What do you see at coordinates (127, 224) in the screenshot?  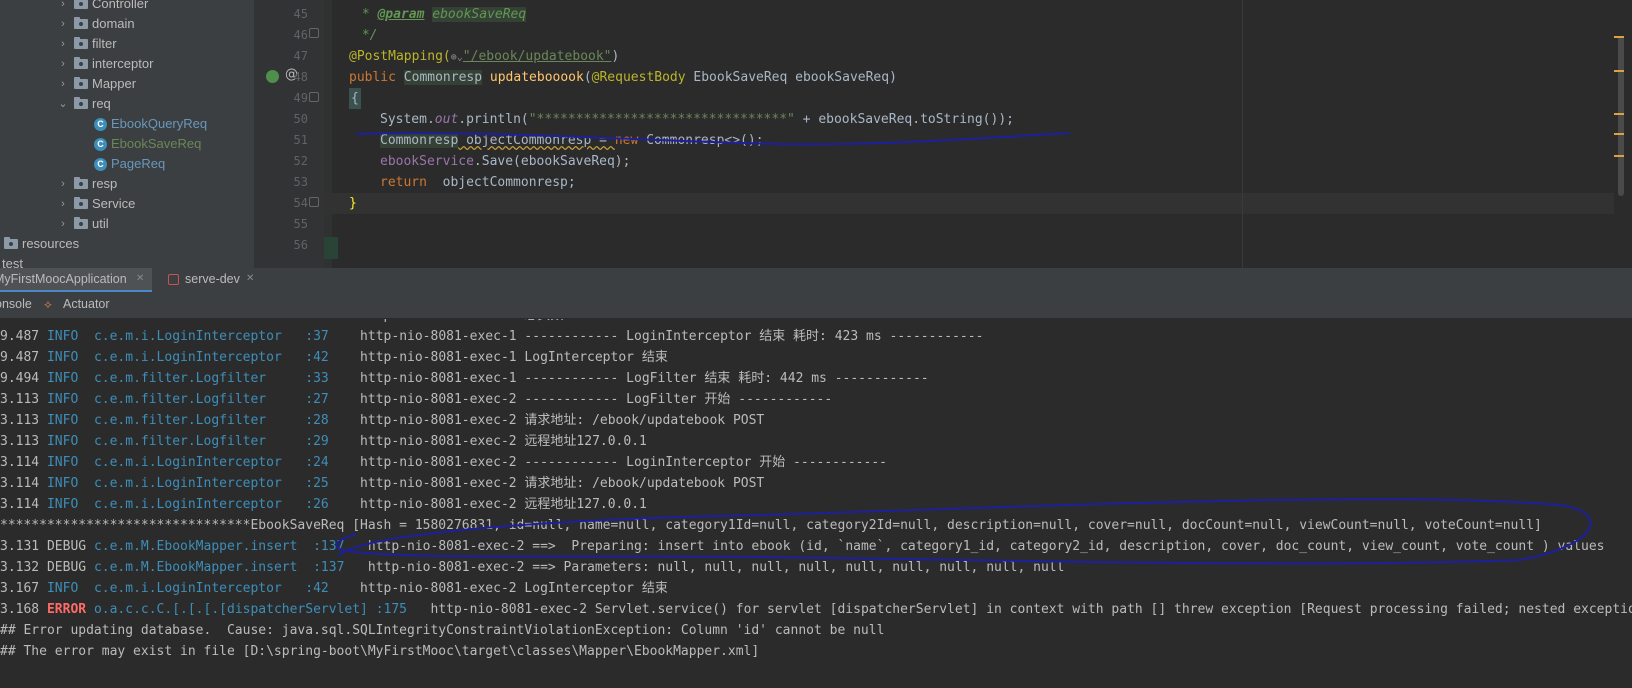 I see `tree-item: › util` at bounding box center [127, 224].